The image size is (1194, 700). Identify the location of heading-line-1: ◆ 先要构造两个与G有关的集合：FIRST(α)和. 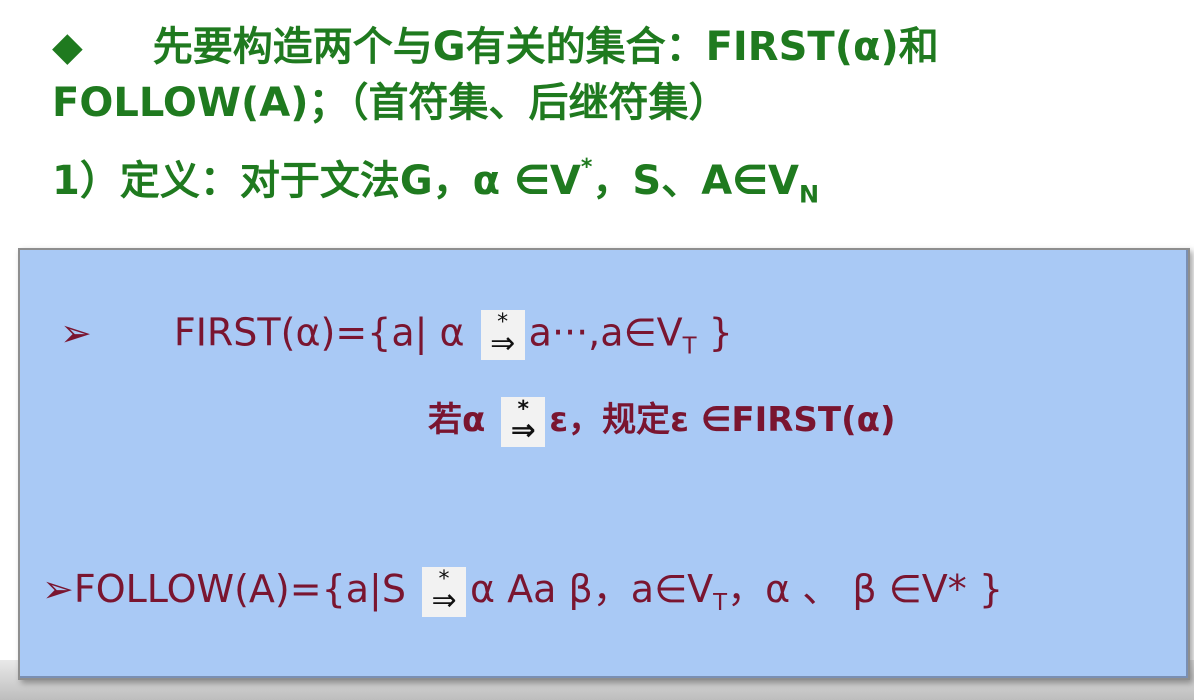
(495, 43).